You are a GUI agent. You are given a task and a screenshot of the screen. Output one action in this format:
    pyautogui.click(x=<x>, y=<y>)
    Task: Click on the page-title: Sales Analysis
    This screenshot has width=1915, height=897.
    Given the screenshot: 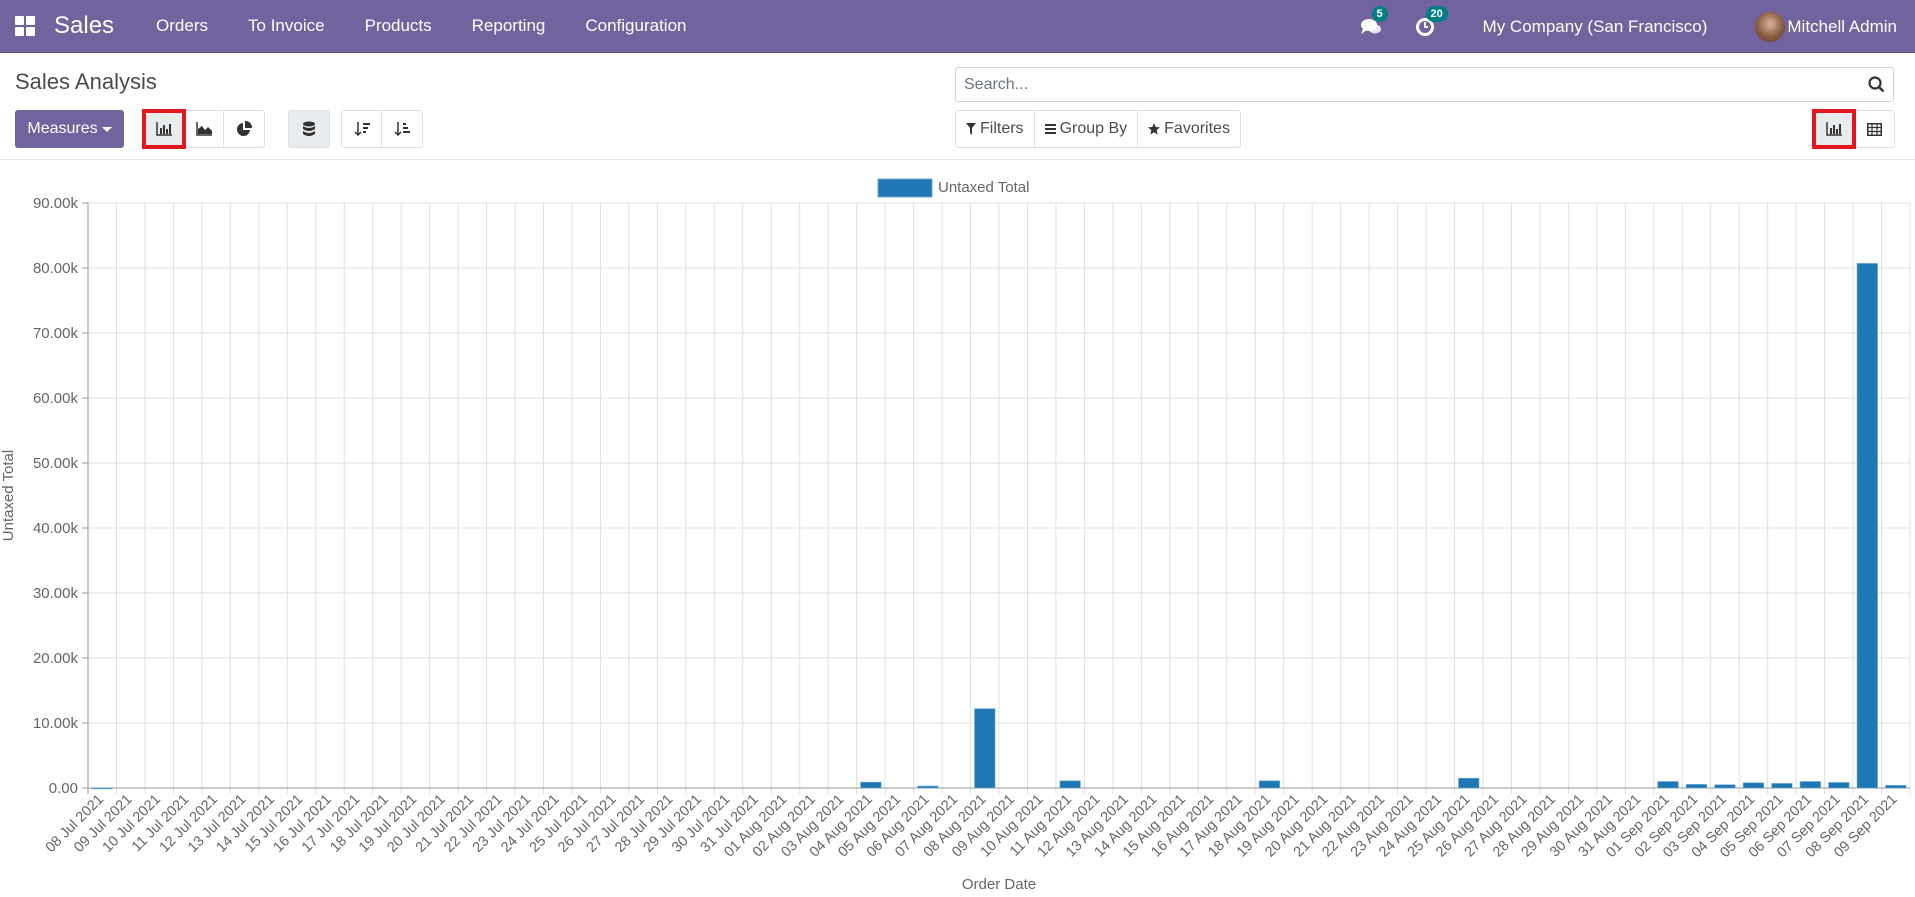 What is the action you would take?
    pyautogui.click(x=86, y=81)
    